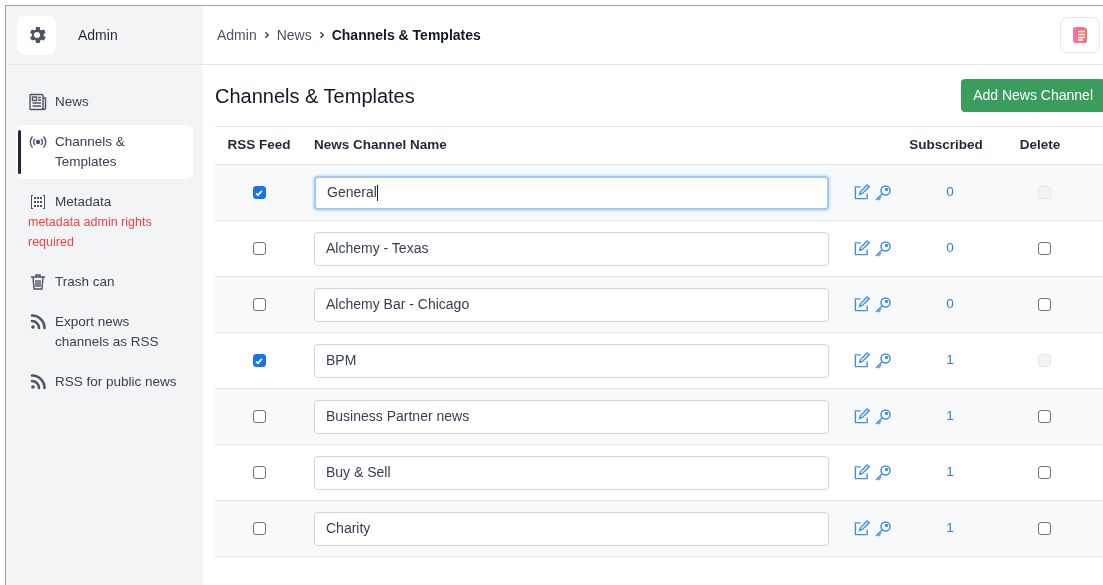 This screenshot has height=585, width=1103. What do you see at coordinates (571, 472) in the screenshot?
I see `channel-name-field: Buy & Sell` at bounding box center [571, 472].